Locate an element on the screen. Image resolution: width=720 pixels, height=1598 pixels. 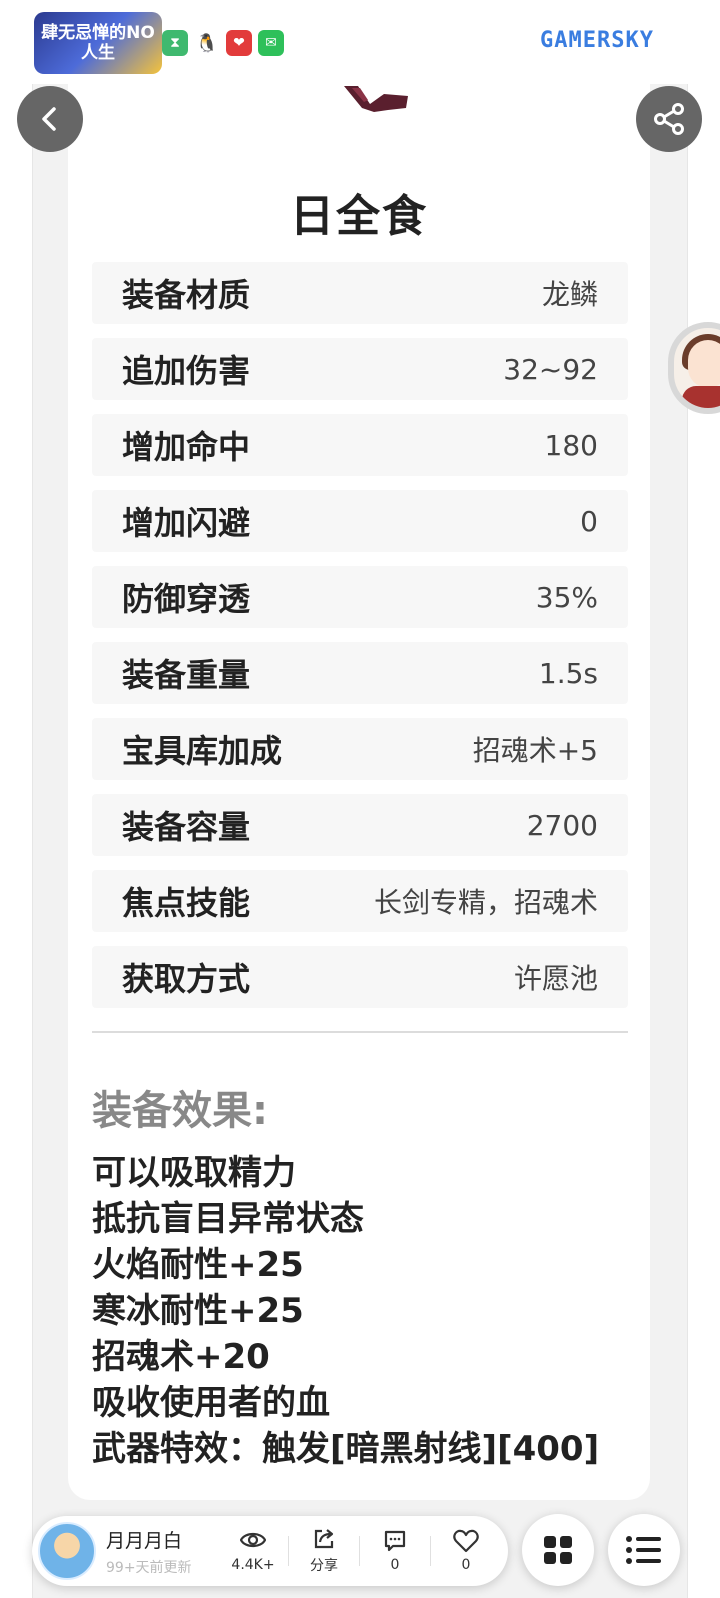
share-icon is located at coordinates (669, 119).